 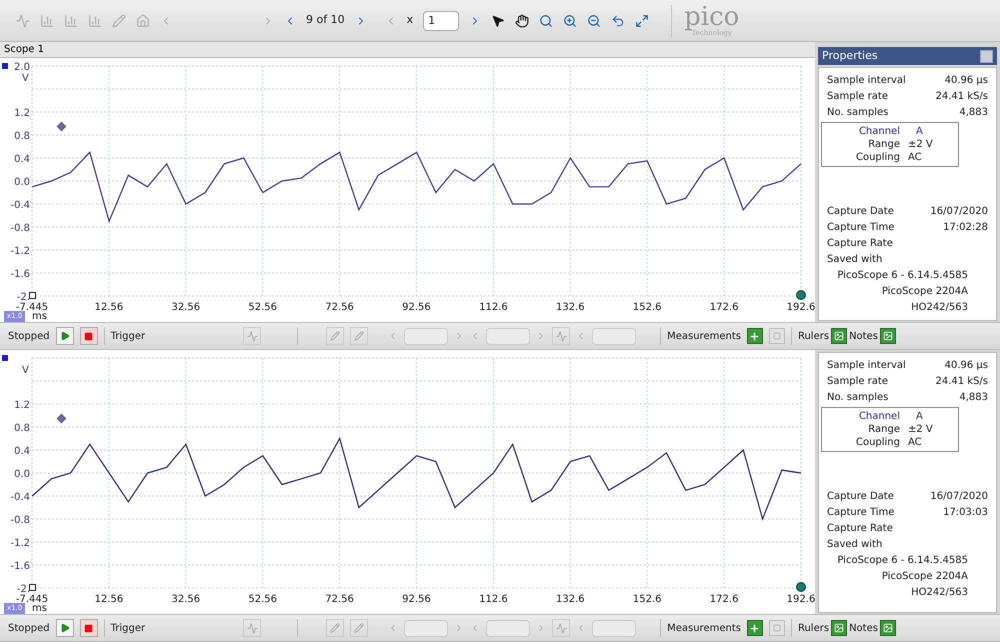 What do you see at coordinates (860, 497) in the screenshot?
I see `property-label: Capture Date` at bounding box center [860, 497].